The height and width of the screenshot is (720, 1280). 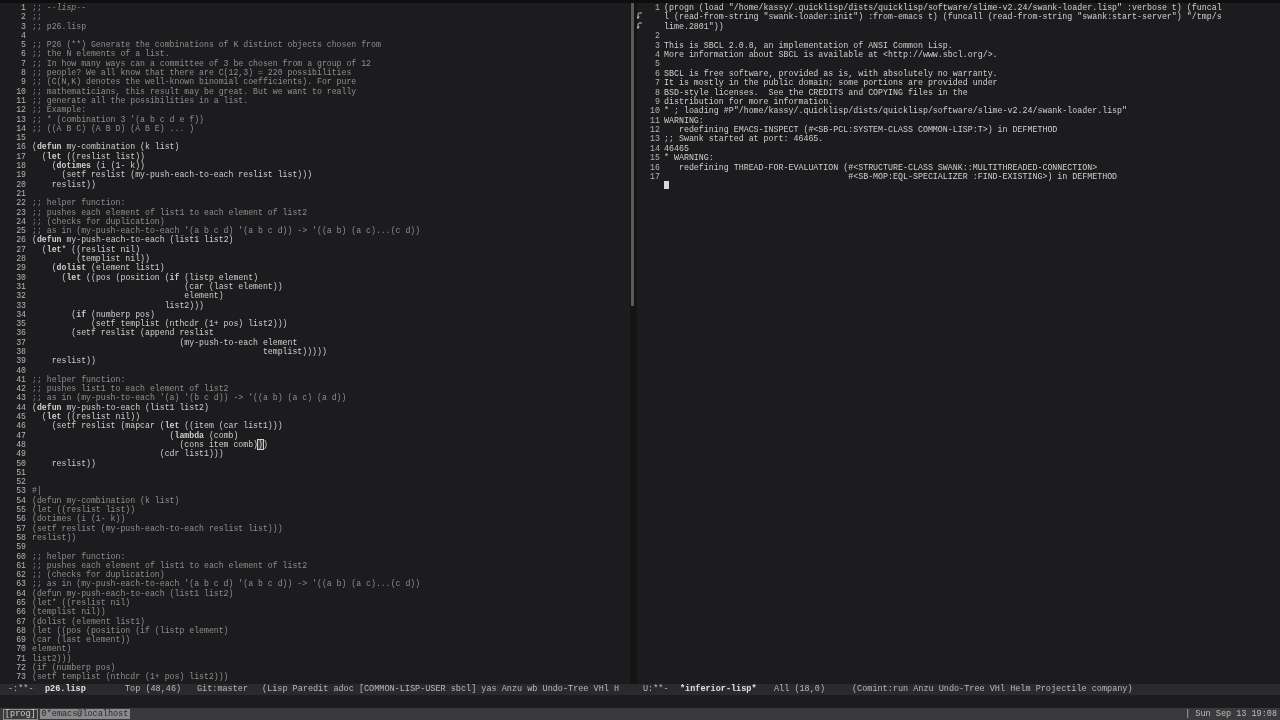 I want to click on line-number: 27, so click(x=20, y=249).